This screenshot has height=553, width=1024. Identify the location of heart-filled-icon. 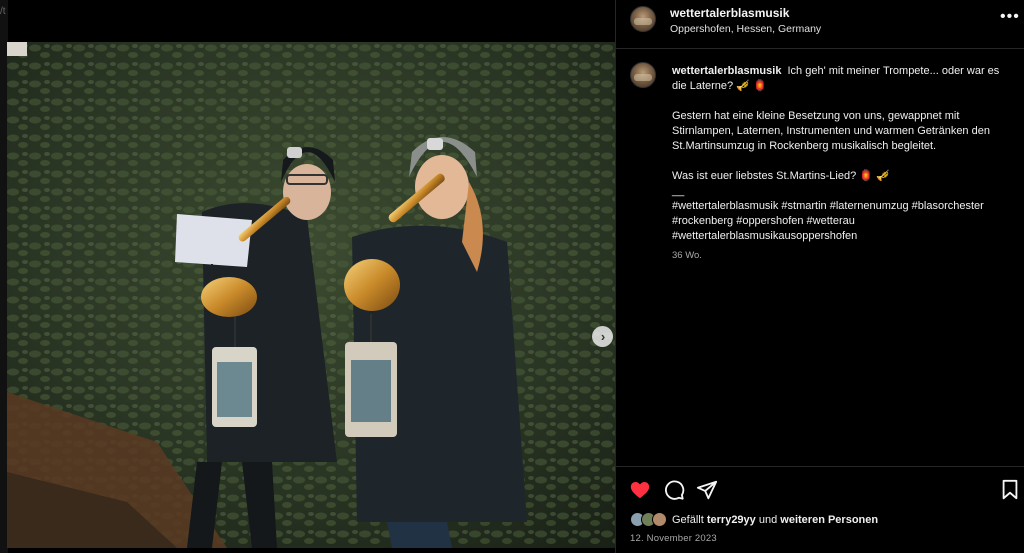
(640, 490).